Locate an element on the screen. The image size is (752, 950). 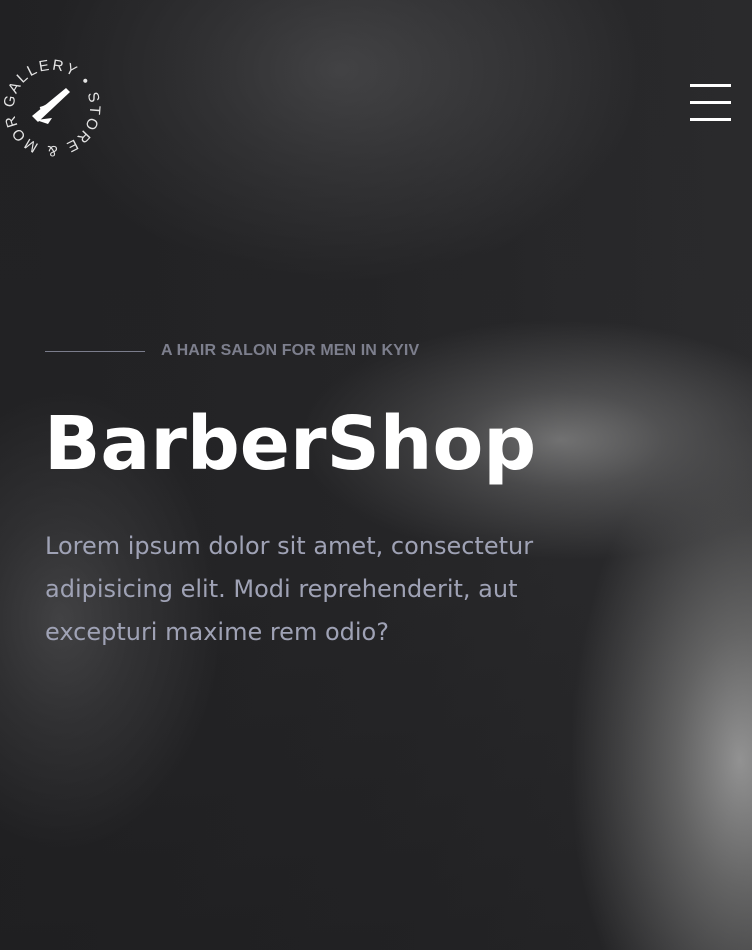
menu-button is located at coordinates (710, 104).